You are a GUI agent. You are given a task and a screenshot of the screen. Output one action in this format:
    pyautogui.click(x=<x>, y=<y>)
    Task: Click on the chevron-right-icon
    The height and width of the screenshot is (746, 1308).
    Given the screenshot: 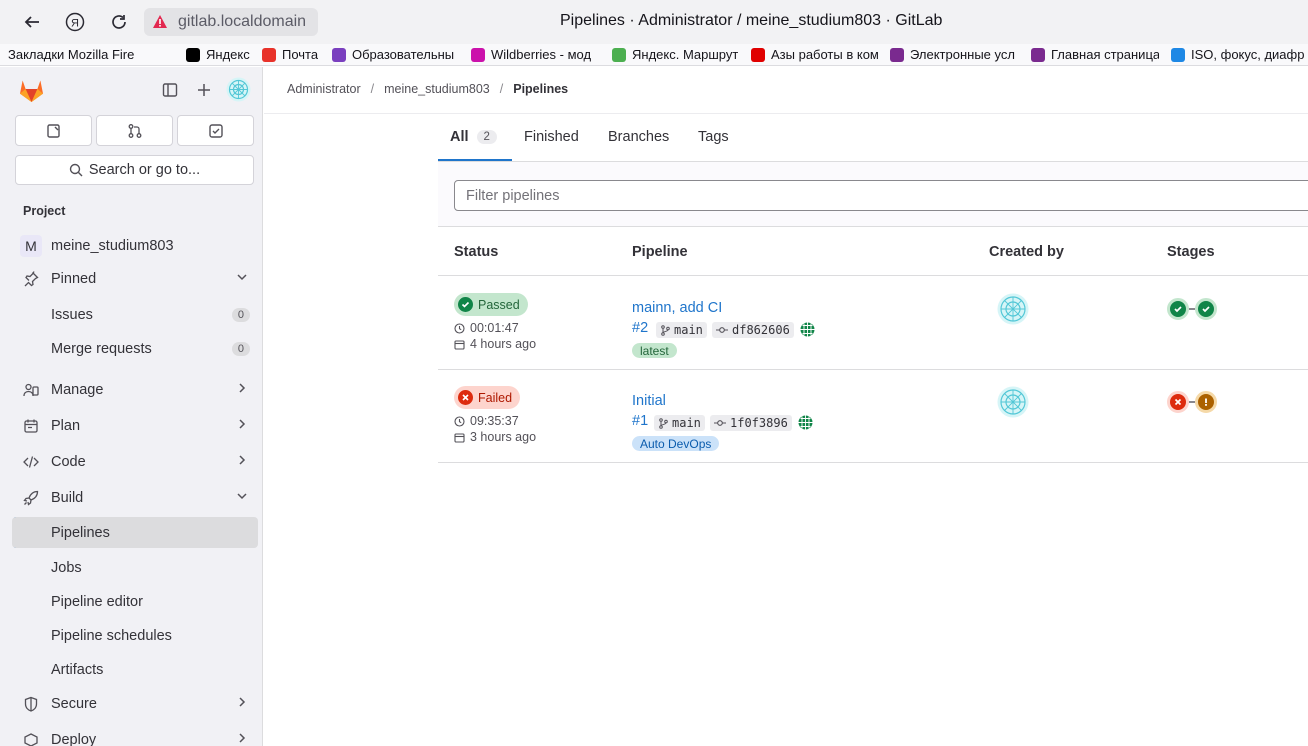 What is the action you would take?
    pyautogui.click(x=242, y=704)
    